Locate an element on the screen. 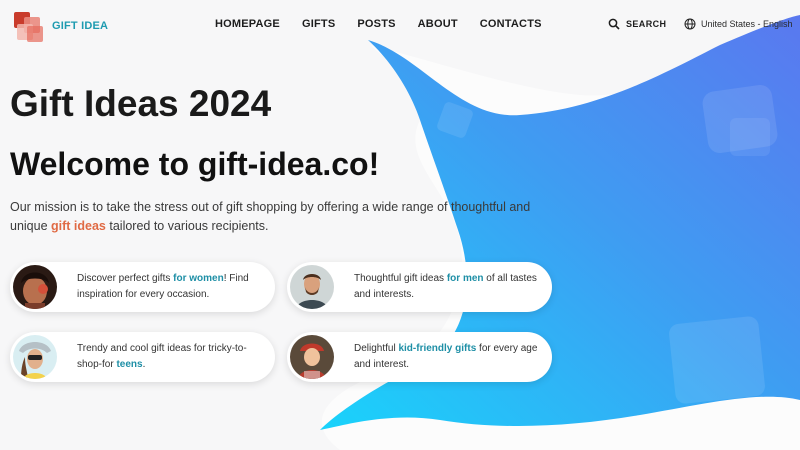  main-nav: HOMEPAGE GIFTS POSTS ABOUT CONTACTS is located at coordinates (378, 24).